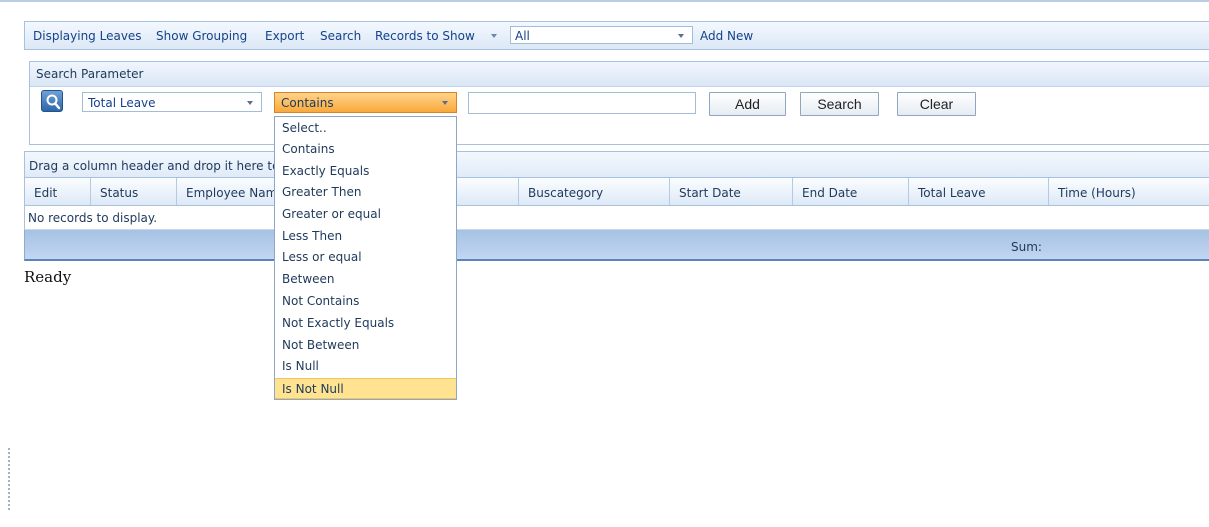  I want to click on operator-option-is-null: Is Null, so click(365, 366).